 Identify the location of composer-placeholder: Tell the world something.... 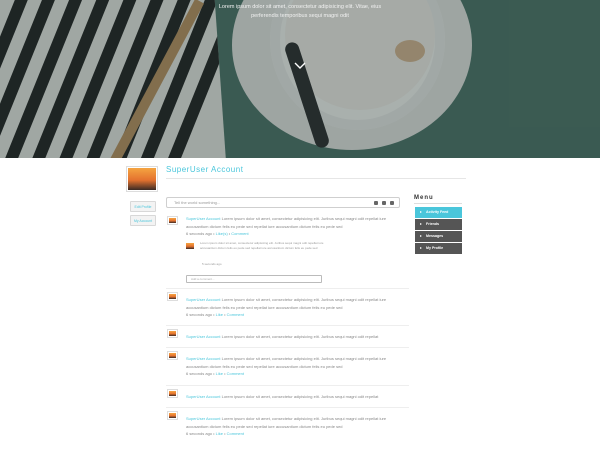
(197, 202).